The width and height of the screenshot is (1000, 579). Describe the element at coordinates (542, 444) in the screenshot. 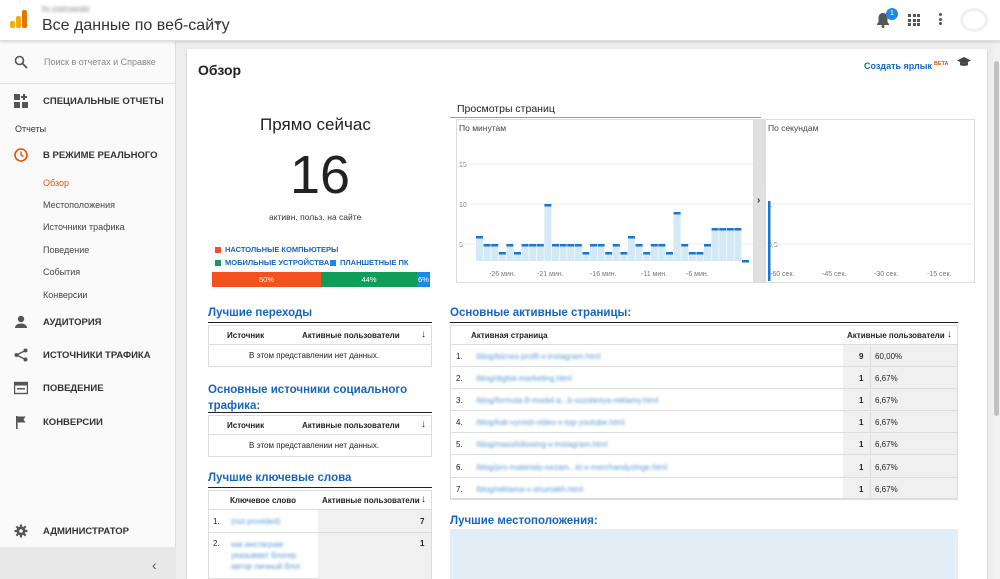

I see `page-link: /blog/massfollowing-v-instagram.html` at that location.